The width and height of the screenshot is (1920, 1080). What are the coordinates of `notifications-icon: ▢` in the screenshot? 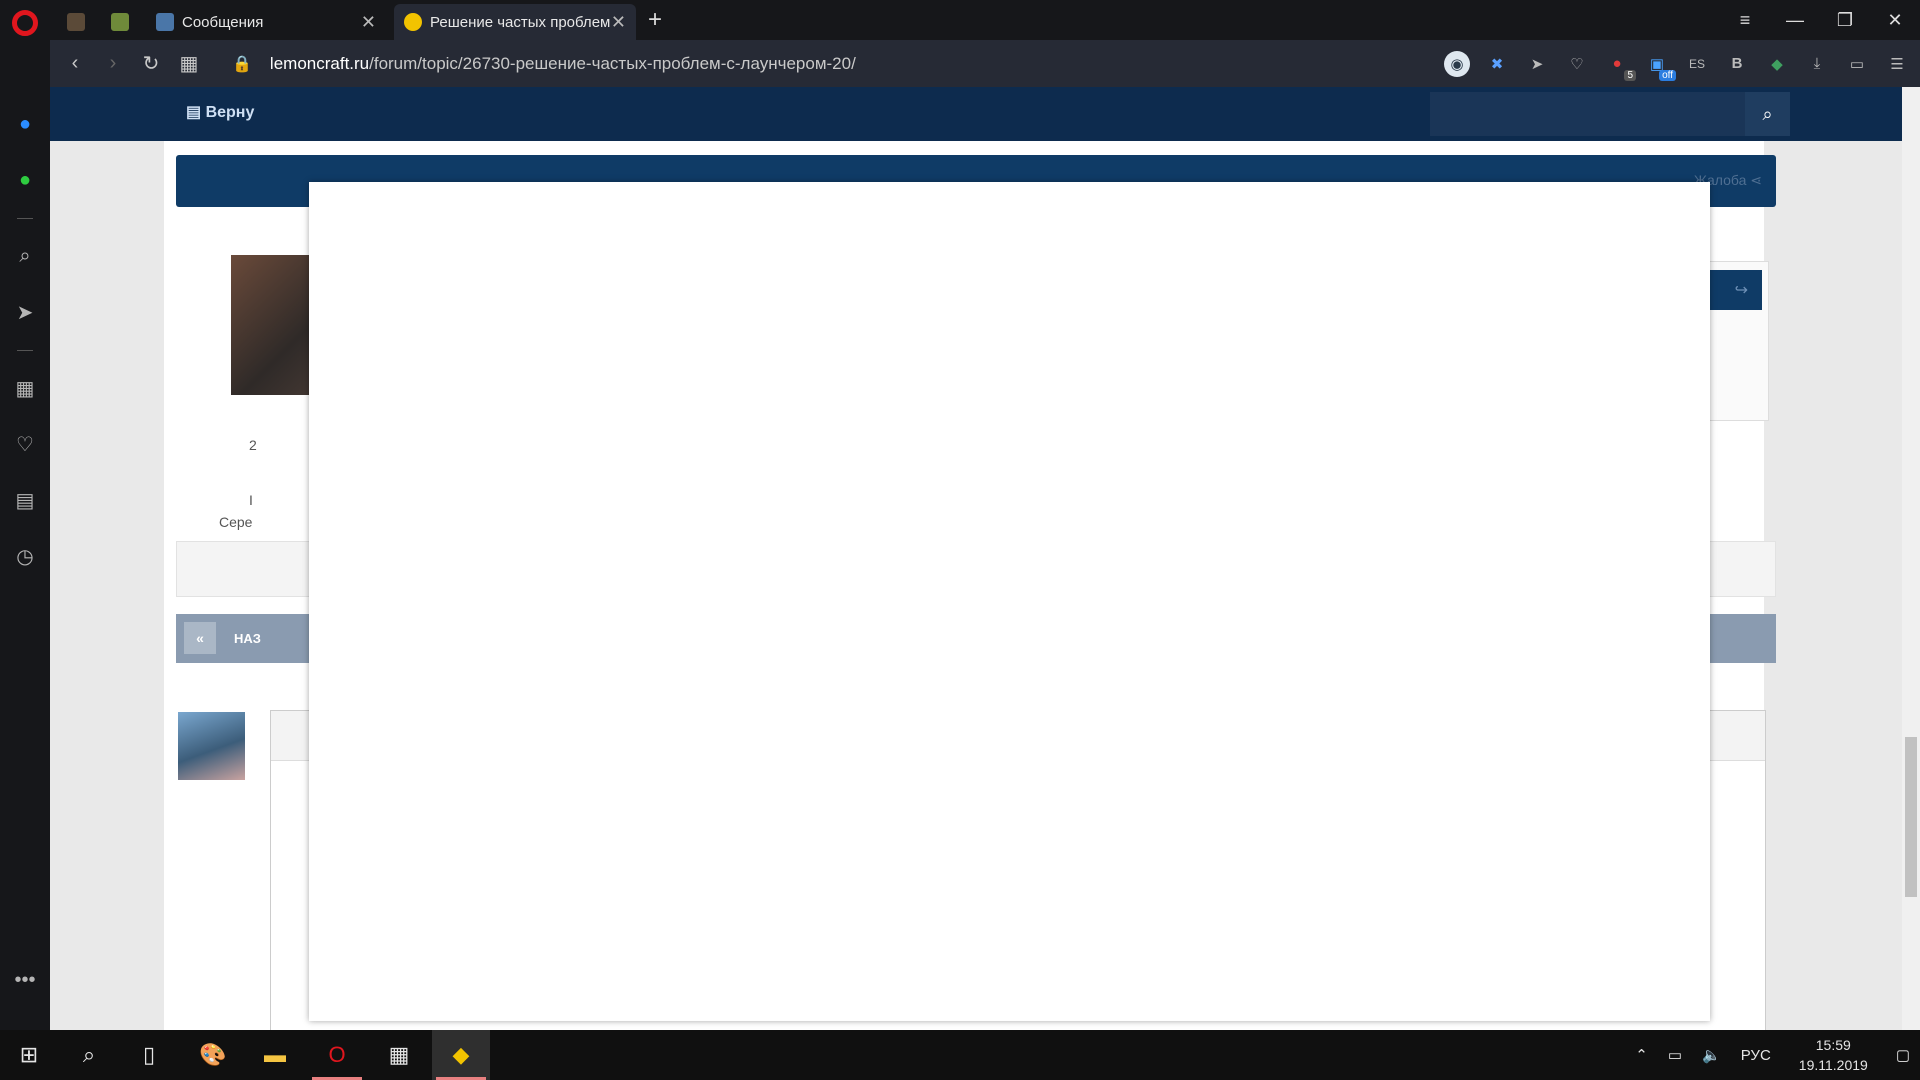 It's located at (1903, 1055).